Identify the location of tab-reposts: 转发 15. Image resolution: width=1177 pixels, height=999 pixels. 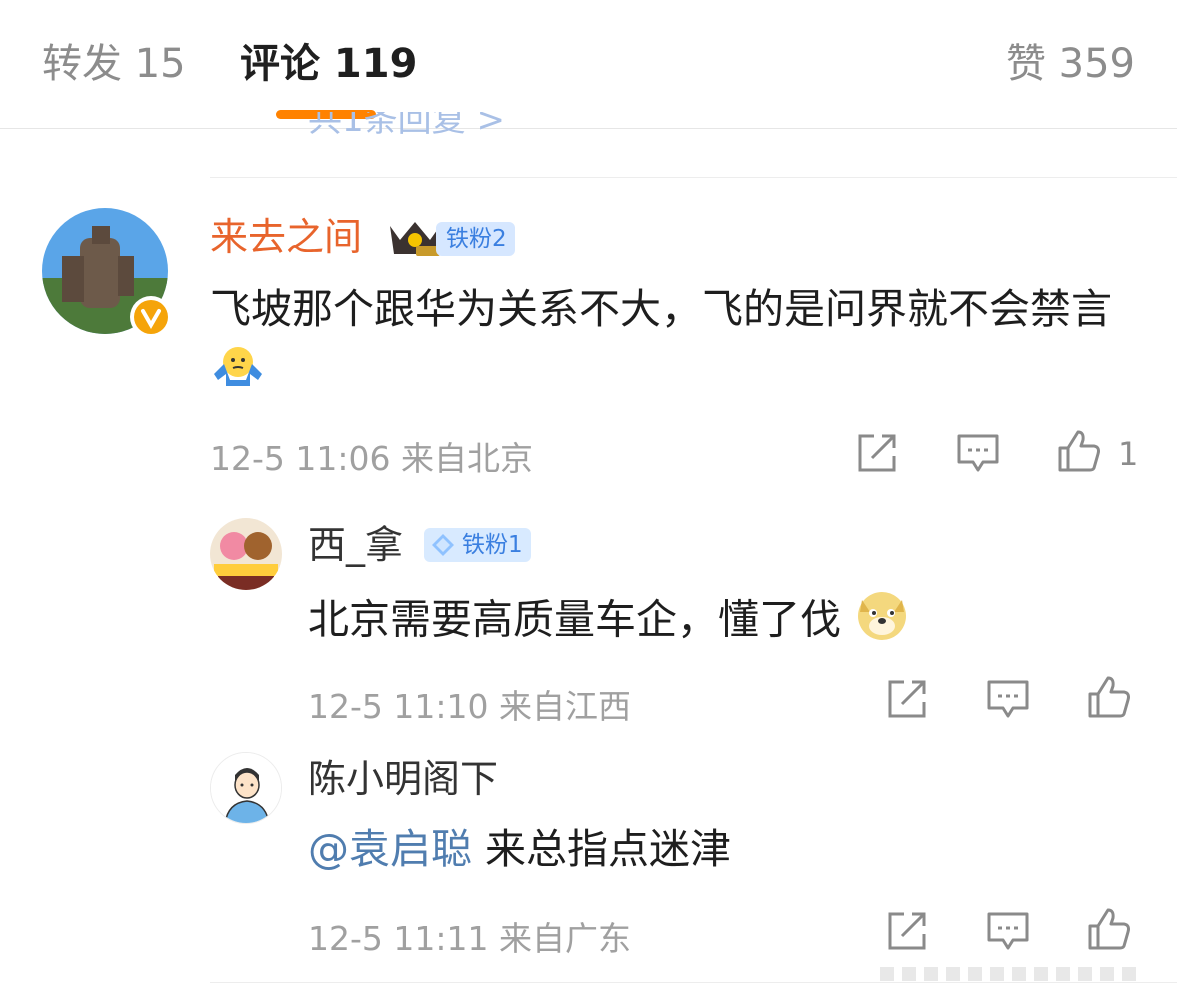
(114, 64).